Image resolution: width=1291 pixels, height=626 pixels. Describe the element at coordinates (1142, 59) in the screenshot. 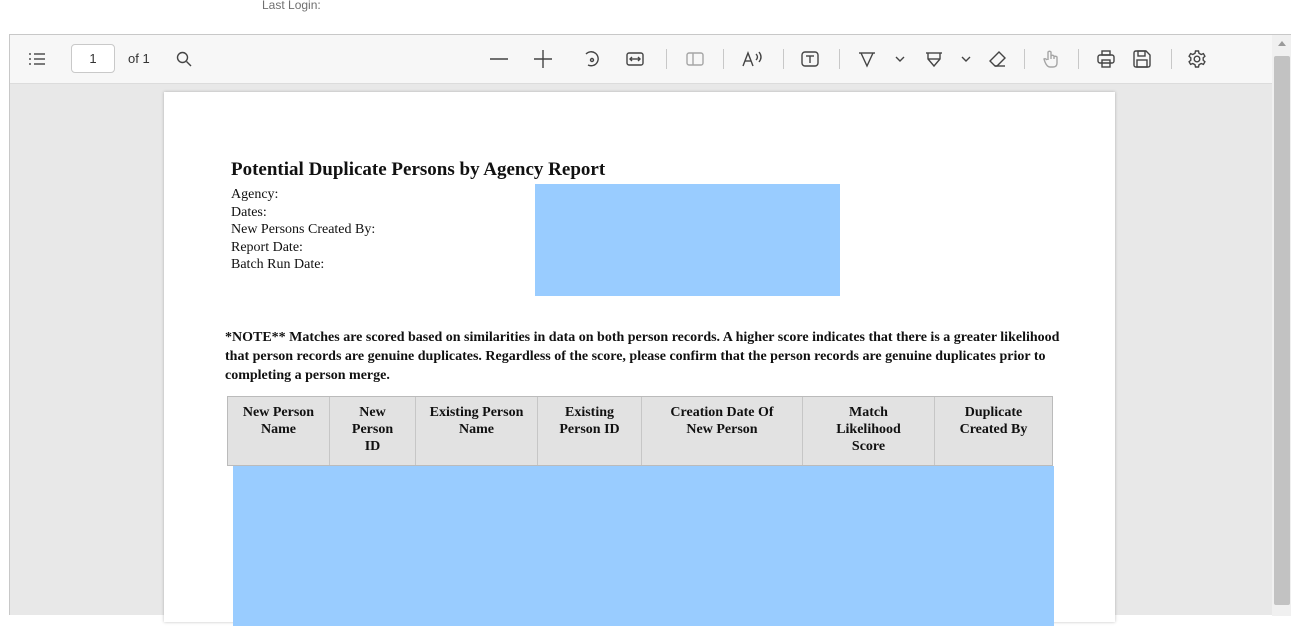

I see `save-icon` at that location.